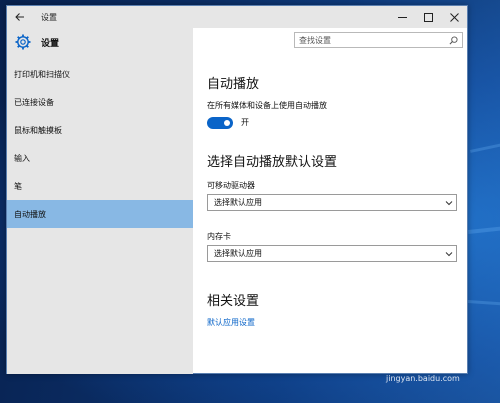  What do you see at coordinates (34, 102) in the screenshot?
I see `sidebar-item-label: 已连接设备` at bounding box center [34, 102].